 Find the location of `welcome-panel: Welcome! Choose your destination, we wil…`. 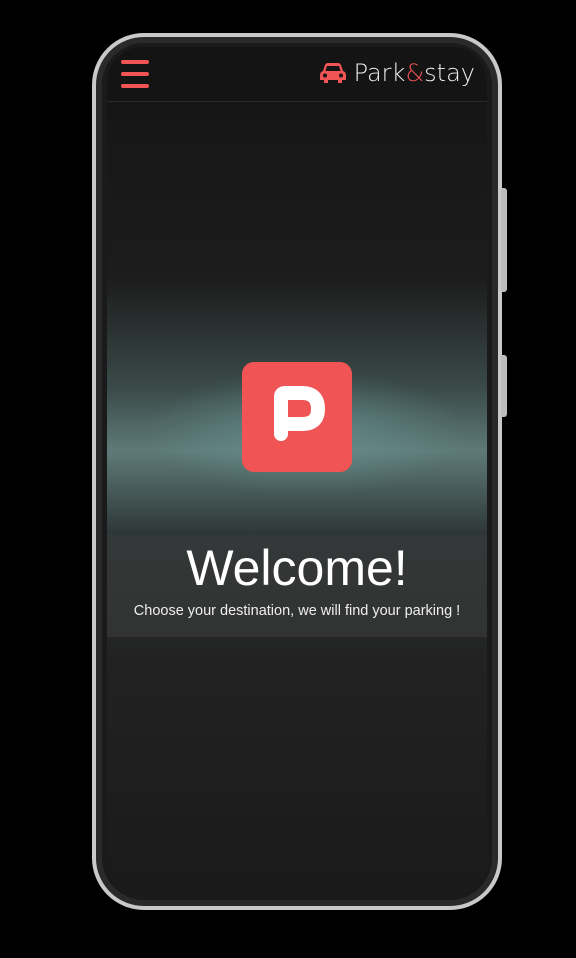

welcome-panel: Welcome! Choose your destination, we wil… is located at coordinates (297, 586).